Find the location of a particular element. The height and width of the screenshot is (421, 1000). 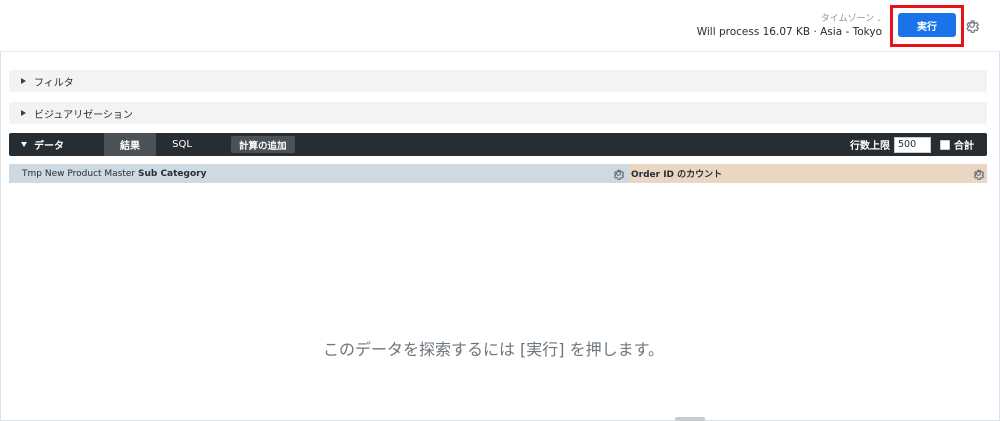

measure-field-name: Order ID のカウント is located at coordinates (677, 175).